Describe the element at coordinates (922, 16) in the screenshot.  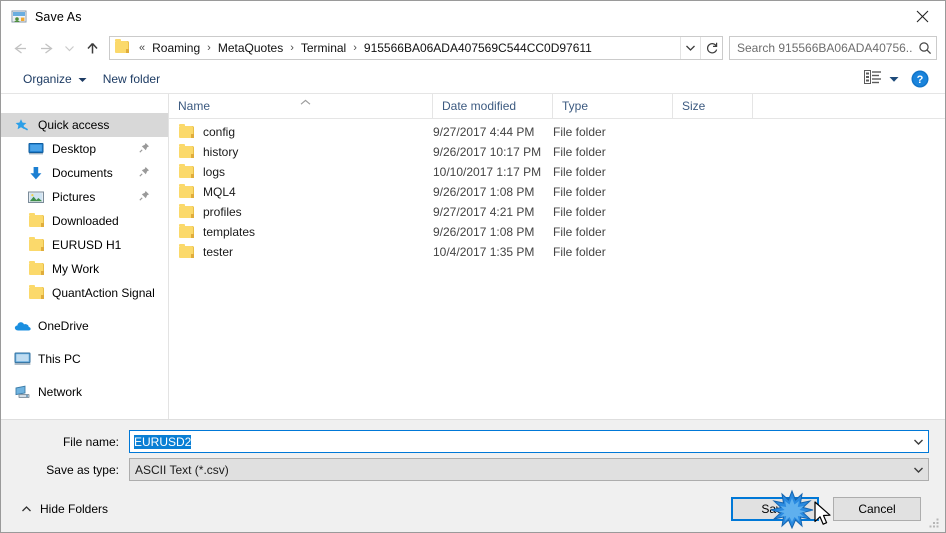
I see `close-icon` at that location.